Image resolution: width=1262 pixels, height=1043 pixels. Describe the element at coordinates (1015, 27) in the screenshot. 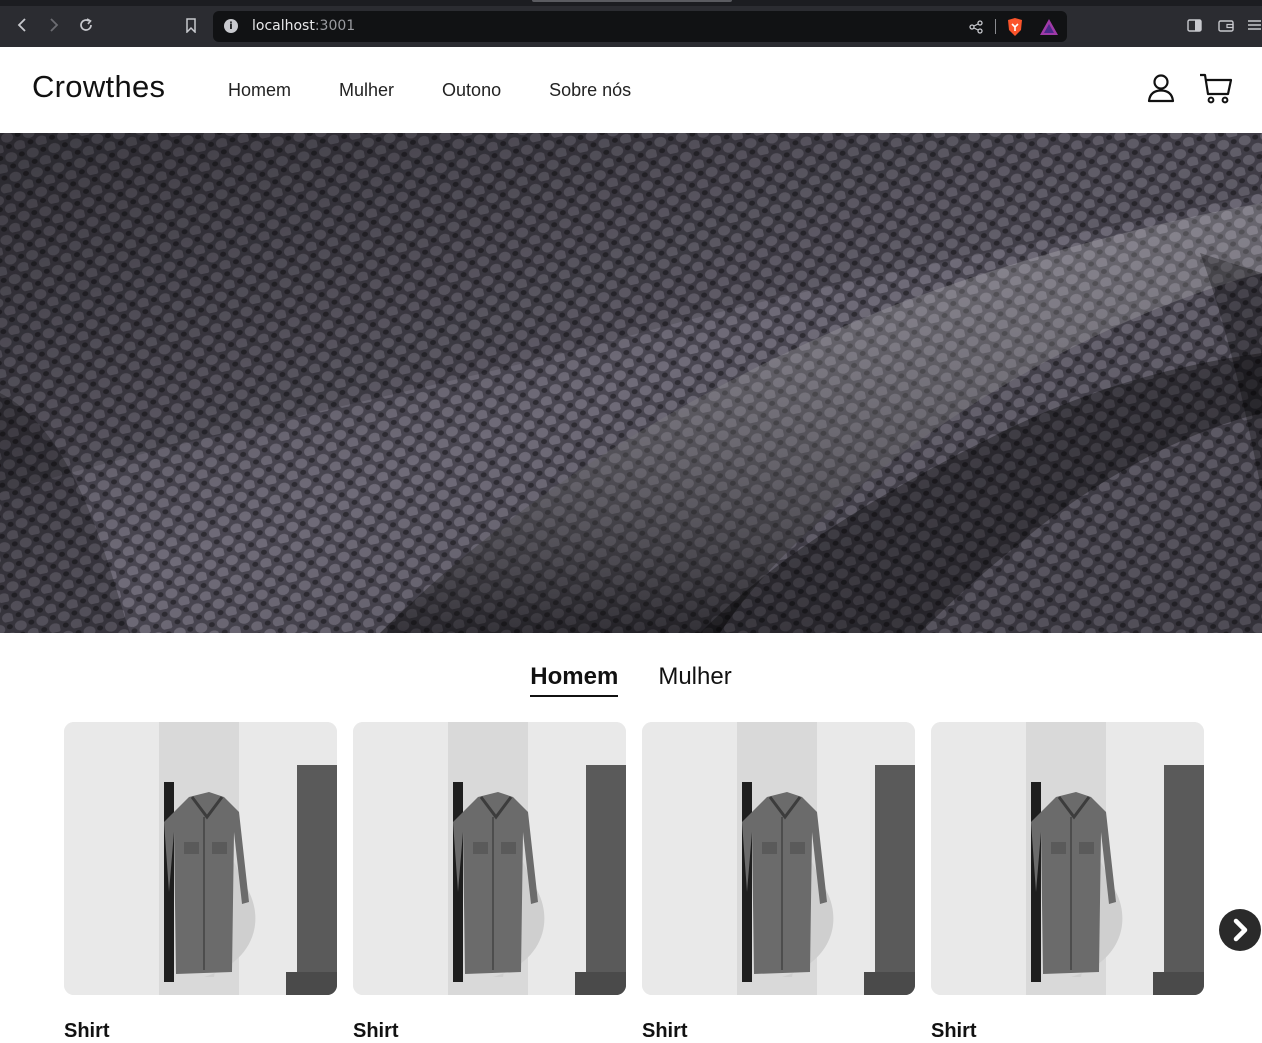

I see `brave-shield-icon` at that location.